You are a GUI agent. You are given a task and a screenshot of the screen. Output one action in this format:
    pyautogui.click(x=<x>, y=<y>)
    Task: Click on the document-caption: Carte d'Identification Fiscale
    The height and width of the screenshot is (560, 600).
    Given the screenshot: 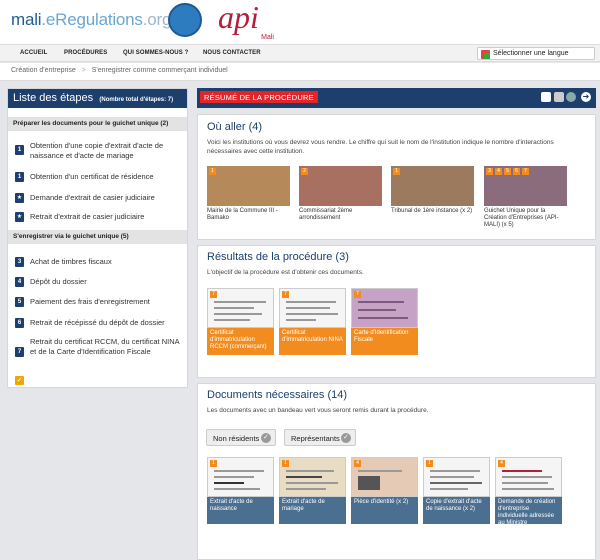 What is the action you would take?
    pyautogui.click(x=384, y=341)
    